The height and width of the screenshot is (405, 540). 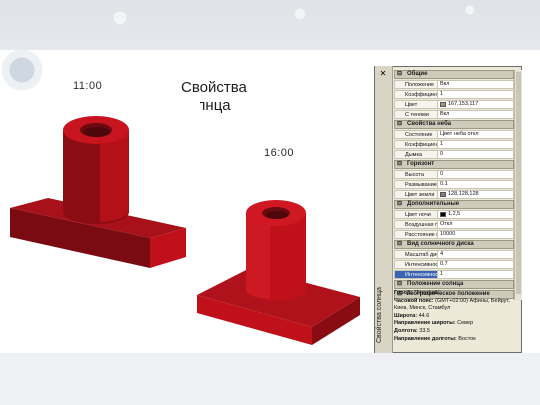 I want to click on property-value: Цвет неба откл, so click(x=476, y=134).